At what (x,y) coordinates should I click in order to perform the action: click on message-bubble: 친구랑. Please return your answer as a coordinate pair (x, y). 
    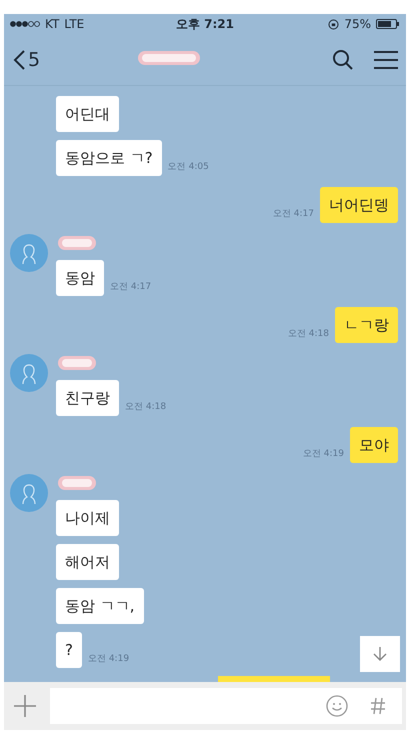
    Looking at the image, I should click on (87, 398).